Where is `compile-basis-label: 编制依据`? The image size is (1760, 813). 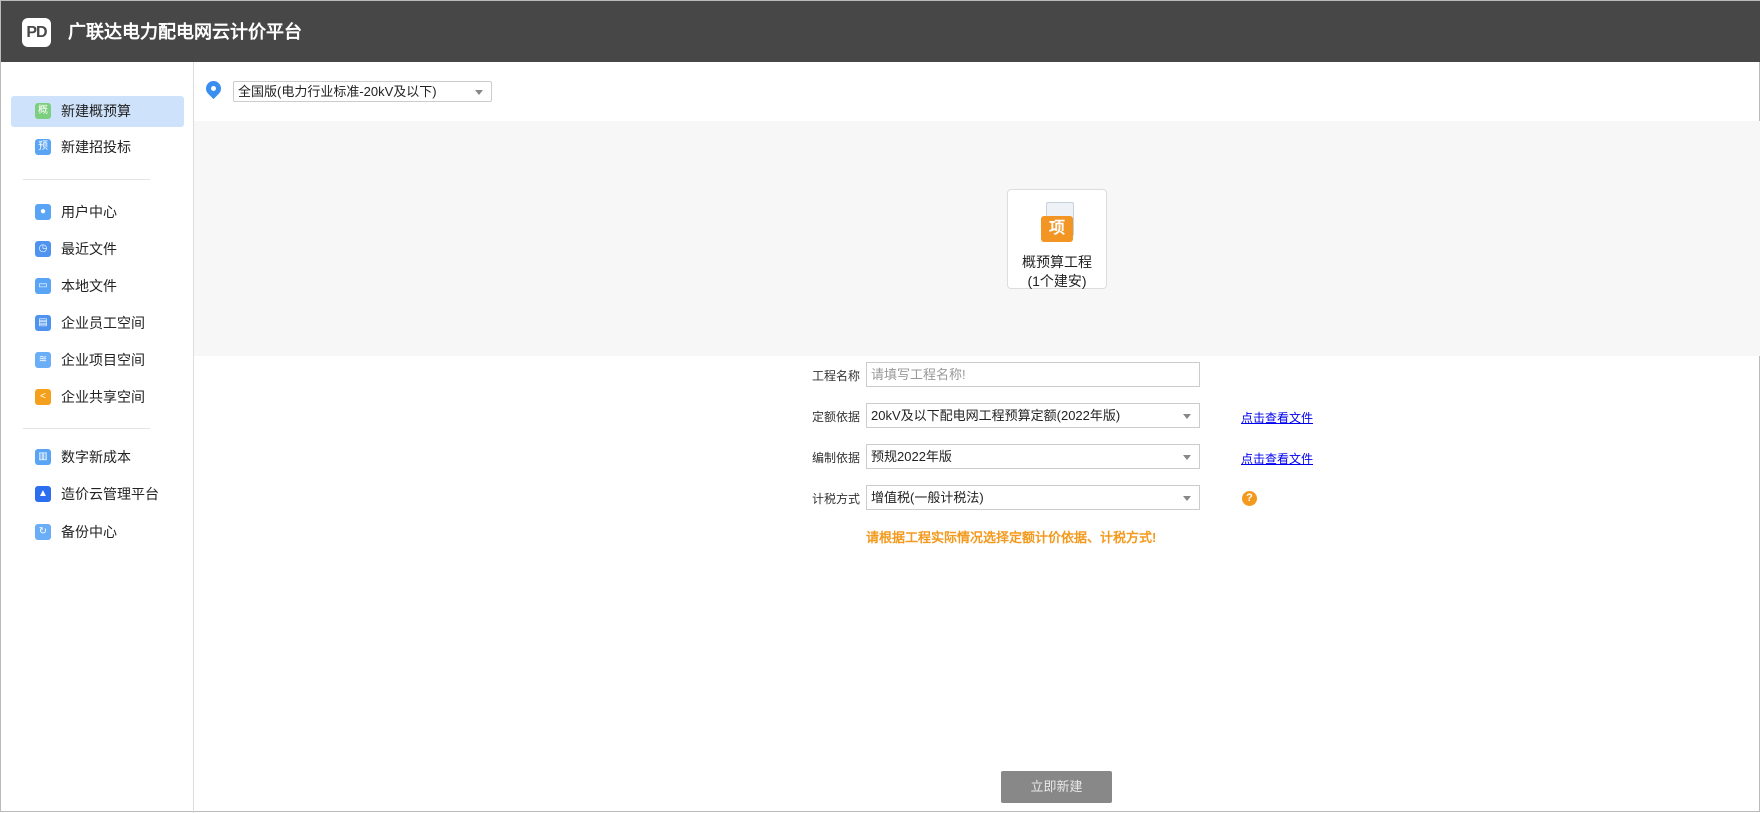 compile-basis-label: 编制依据 is located at coordinates (836, 458).